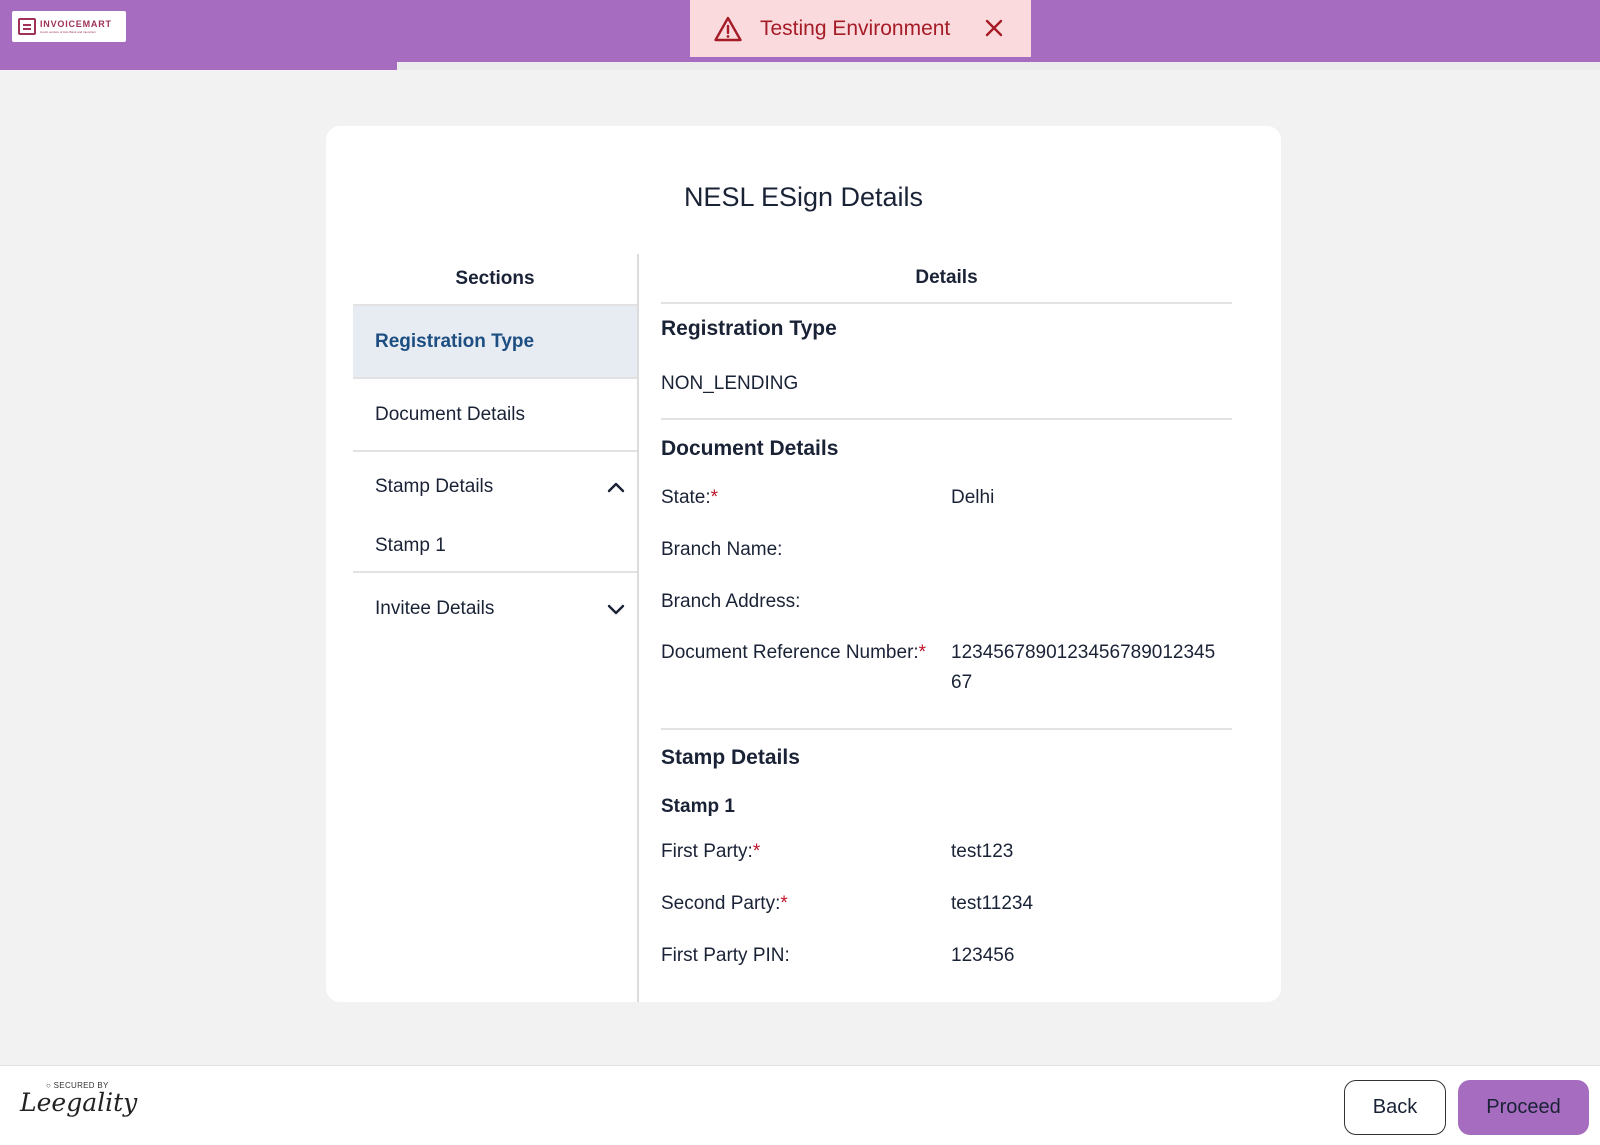 Image resolution: width=1600 pixels, height=1145 pixels. Describe the element at coordinates (1083, 667) in the screenshot. I see `document-reference-value: 1234567890123456789012345 67` at that location.